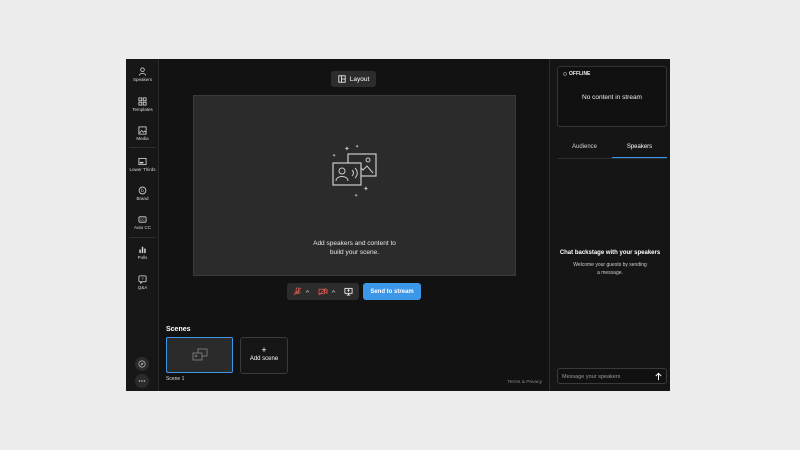 This screenshot has height=450, width=800. I want to click on sidebar-item-label: Auto CC, so click(142, 227).